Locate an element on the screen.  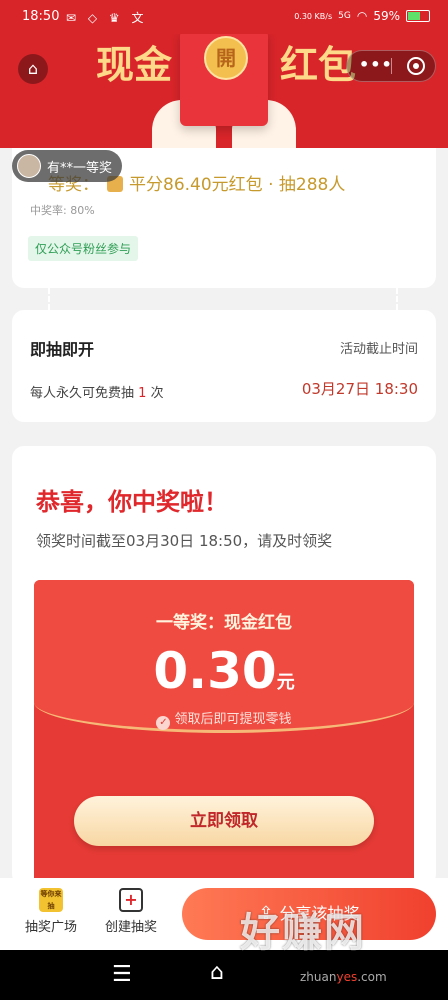
create-lottery-icon: + is located at coordinates (131, 900).